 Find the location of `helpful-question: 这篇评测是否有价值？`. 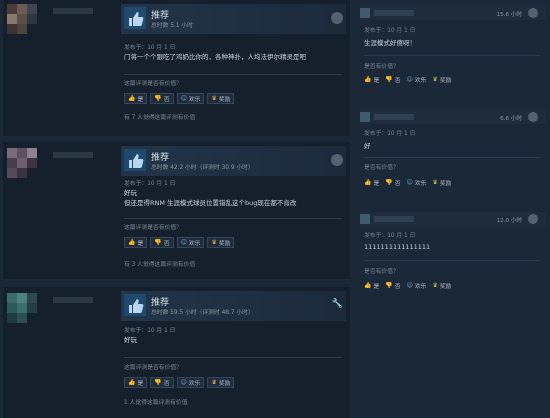

helpful-question: 这篇评测是否有价值？ is located at coordinates (153, 84).